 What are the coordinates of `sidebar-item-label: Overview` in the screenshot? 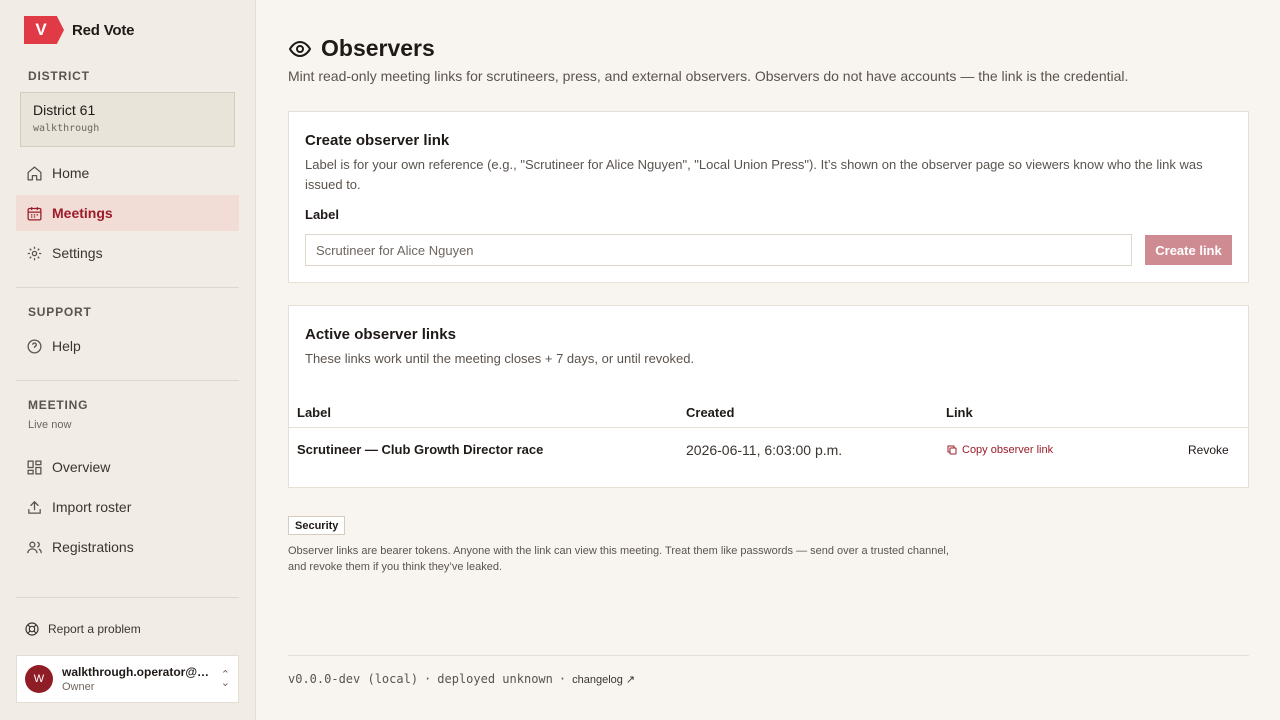 It's located at (81, 467).